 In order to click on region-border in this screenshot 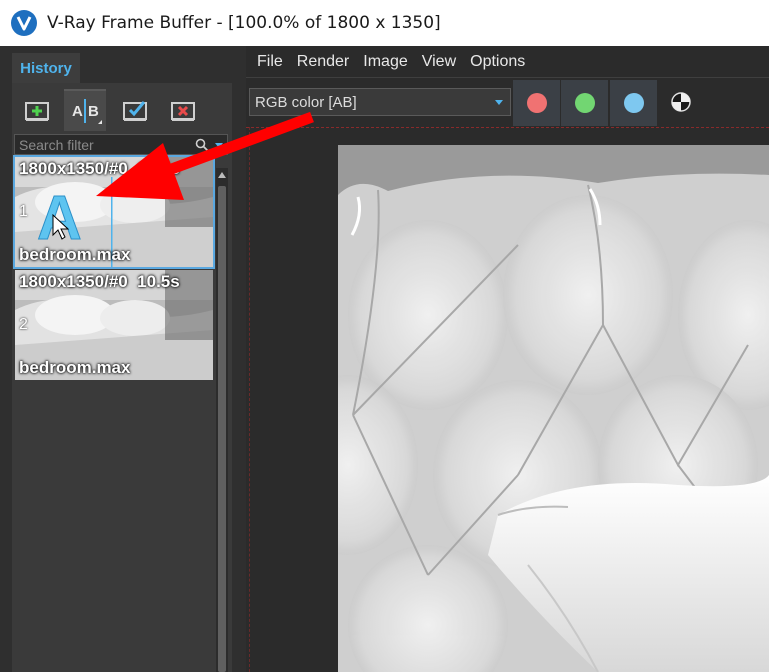, I will do `click(507, 127)`.